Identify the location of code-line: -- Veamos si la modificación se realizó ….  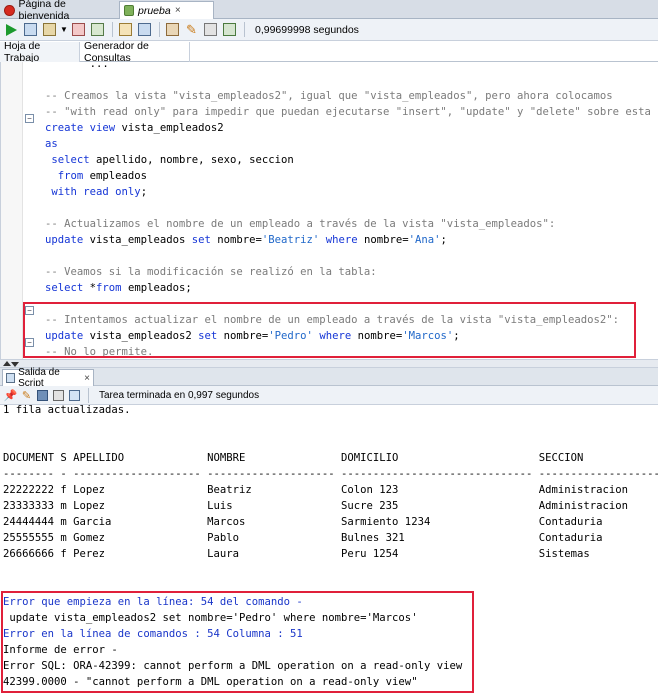
(348, 272).